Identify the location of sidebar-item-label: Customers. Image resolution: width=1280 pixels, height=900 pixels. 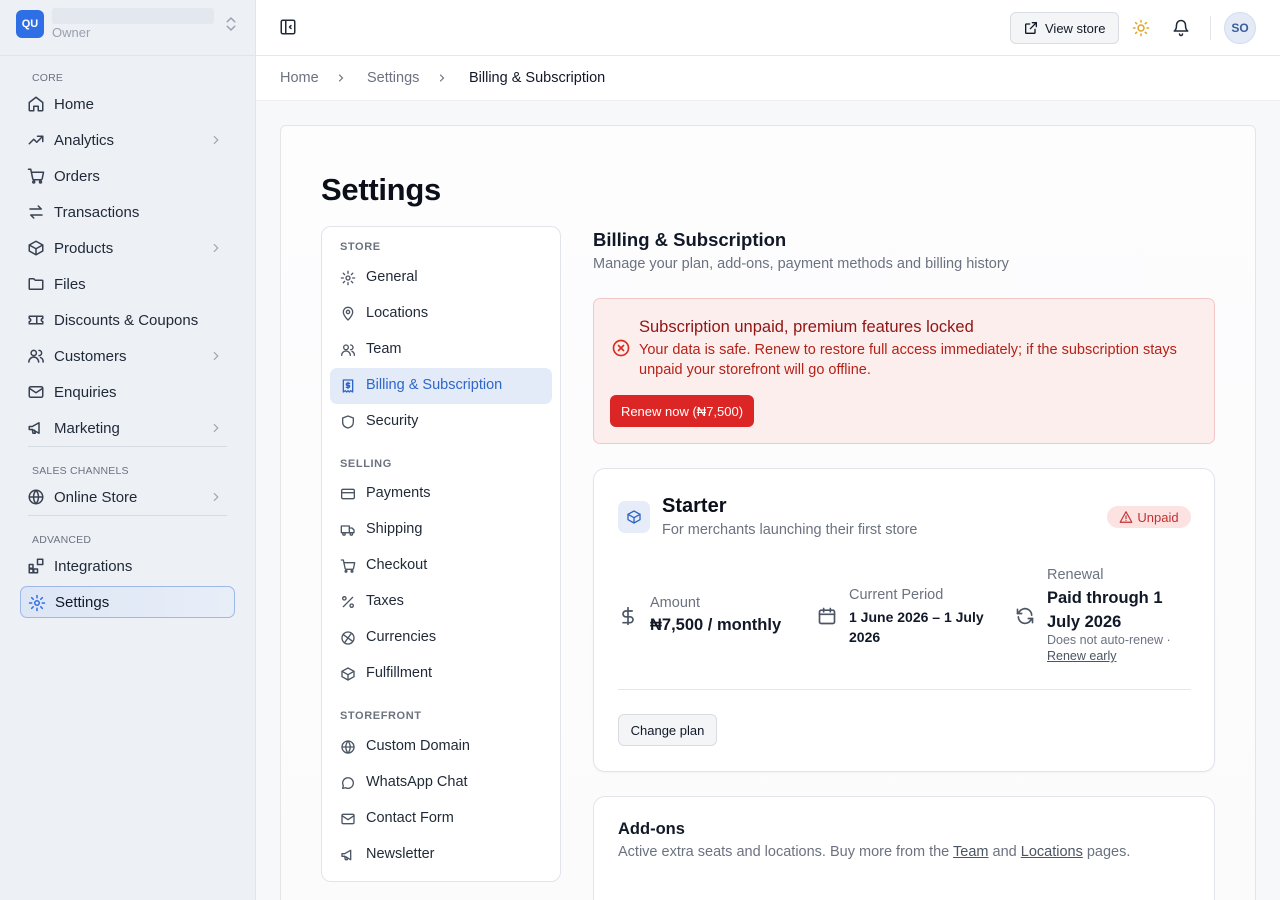
(90, 356).